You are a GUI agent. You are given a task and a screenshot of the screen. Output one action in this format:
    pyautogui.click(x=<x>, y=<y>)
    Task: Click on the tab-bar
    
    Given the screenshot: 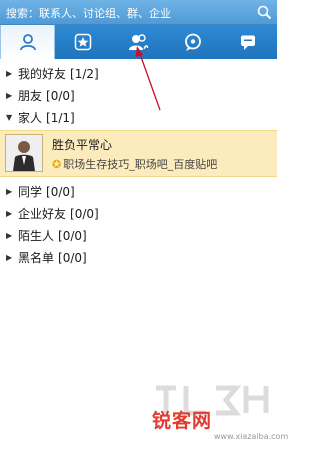 What is the action you would take?
    pyautogui.click(x=138, y=42)
    